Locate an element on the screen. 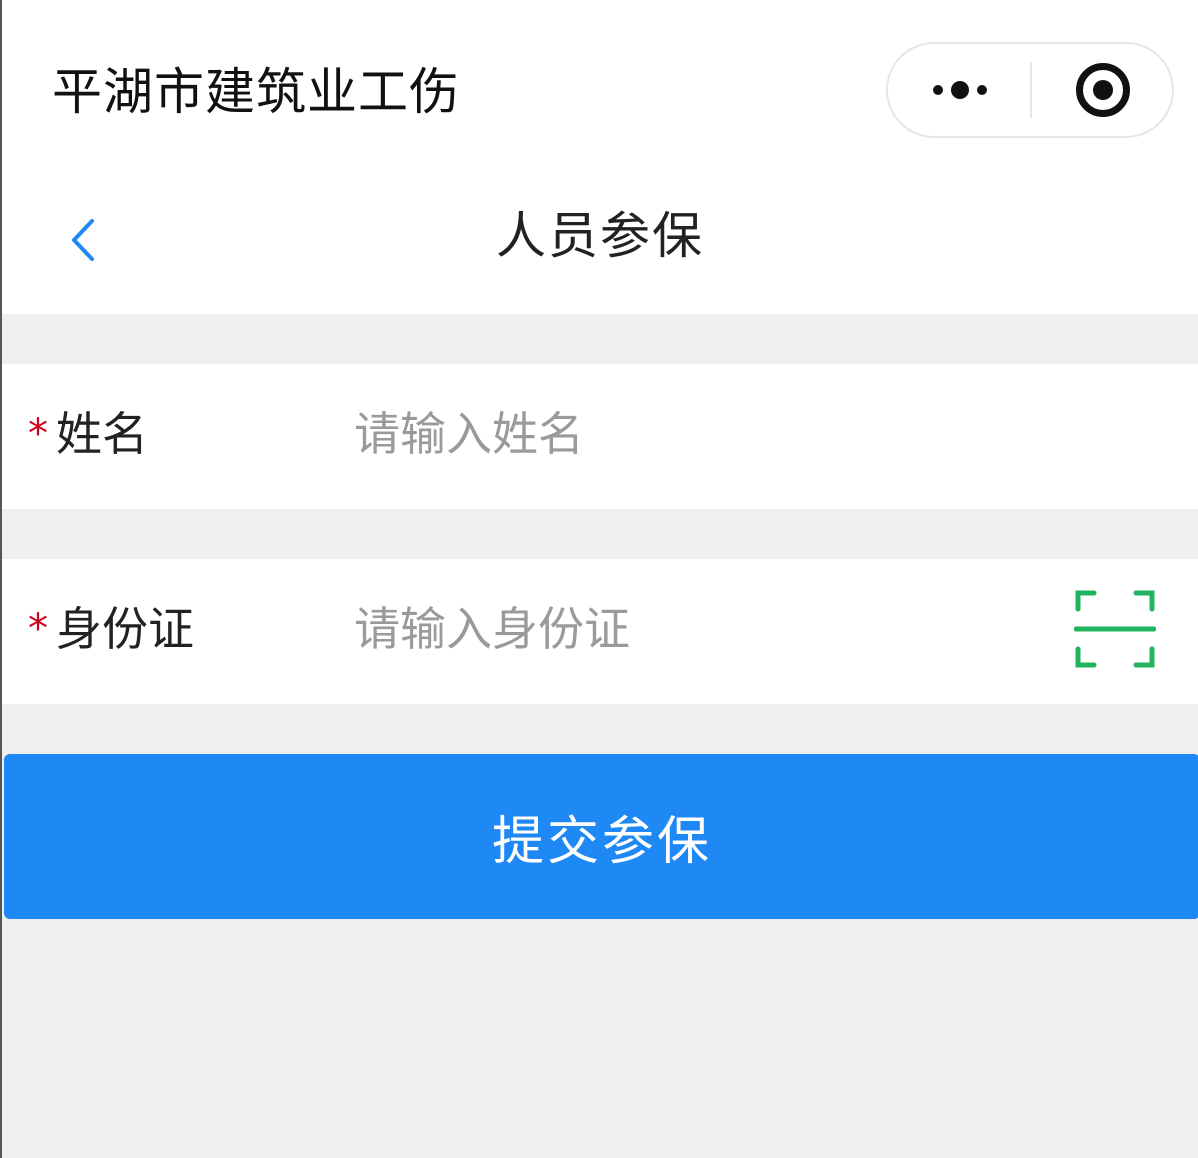  more-button is located at coordinates (959, 90).